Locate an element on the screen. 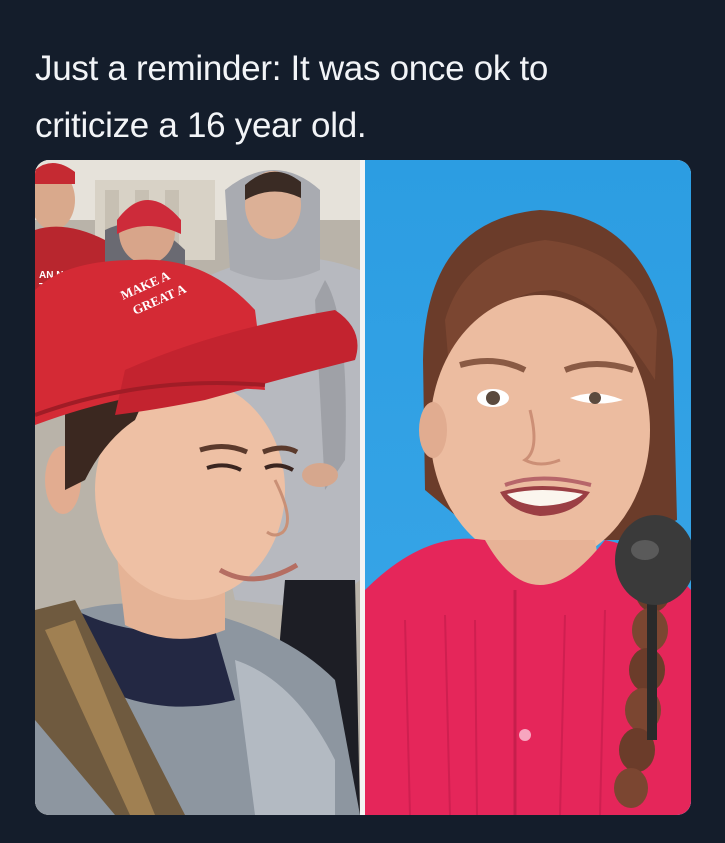  caption-line-1: Just a reminder: It was once ok to is located at coordinates (292, 68).